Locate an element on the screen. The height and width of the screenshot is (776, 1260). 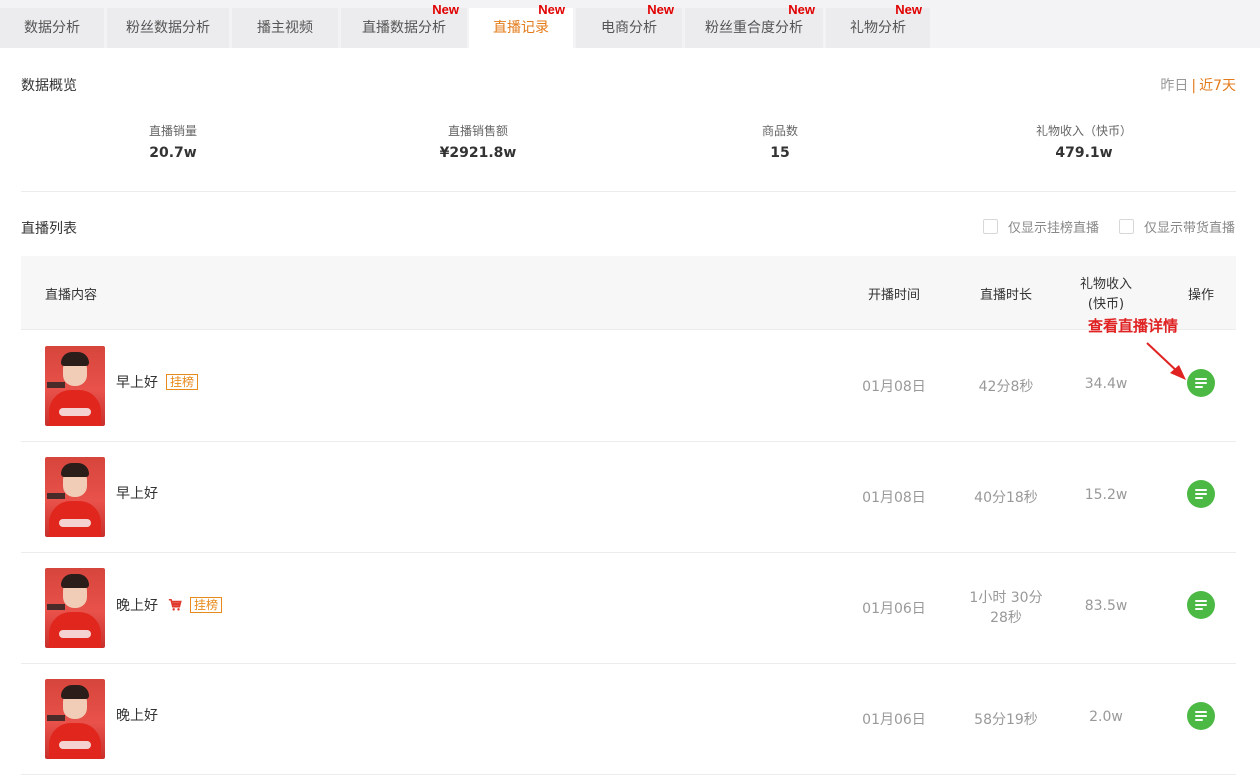
table-row: 晚上好 01月06日 58分19秒 2.0w is located at coordinates (628, 719).